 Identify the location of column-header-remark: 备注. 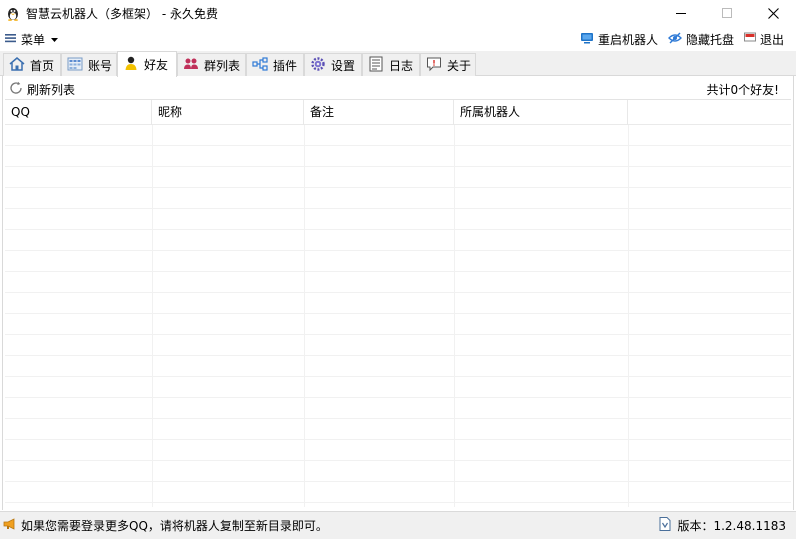
(379, 112).